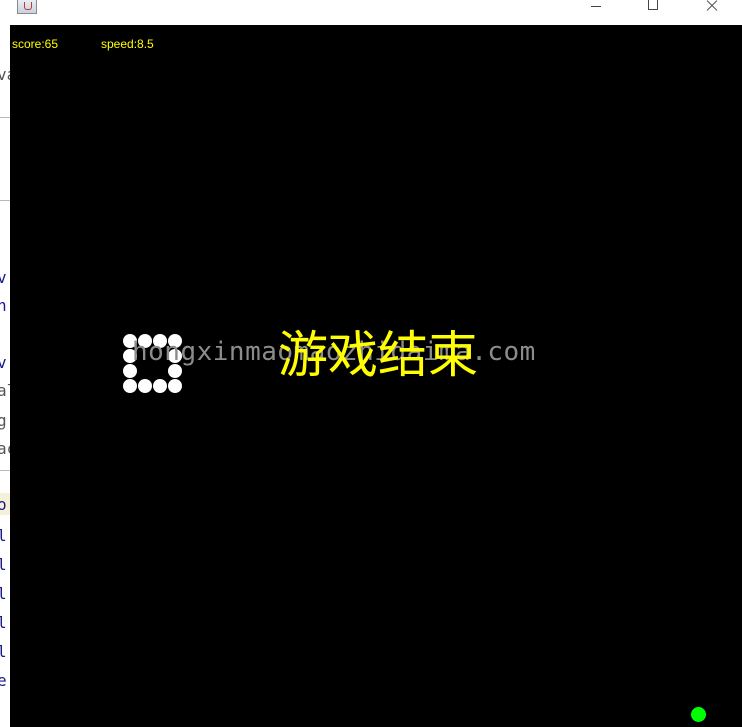  I want to click on background-text-fragment: n, so click(3, 305).